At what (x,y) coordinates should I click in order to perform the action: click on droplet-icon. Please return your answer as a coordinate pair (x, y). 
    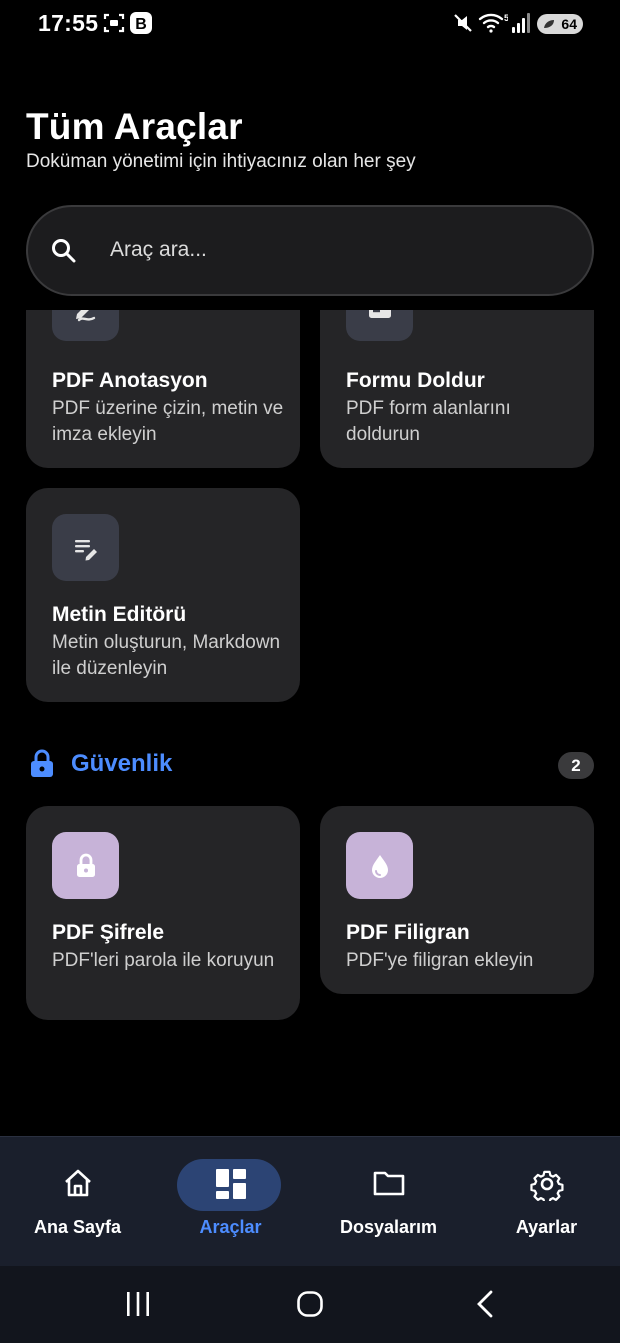
    Looking at the image, I should click on (379, 866).